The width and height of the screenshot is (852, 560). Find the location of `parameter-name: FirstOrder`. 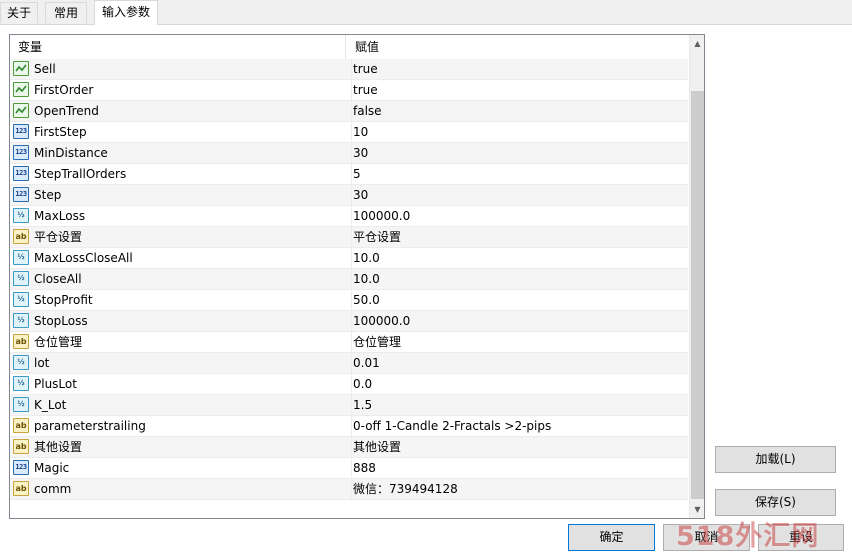

parameter-name: FirstOrder is located at coordinates (64, 90).